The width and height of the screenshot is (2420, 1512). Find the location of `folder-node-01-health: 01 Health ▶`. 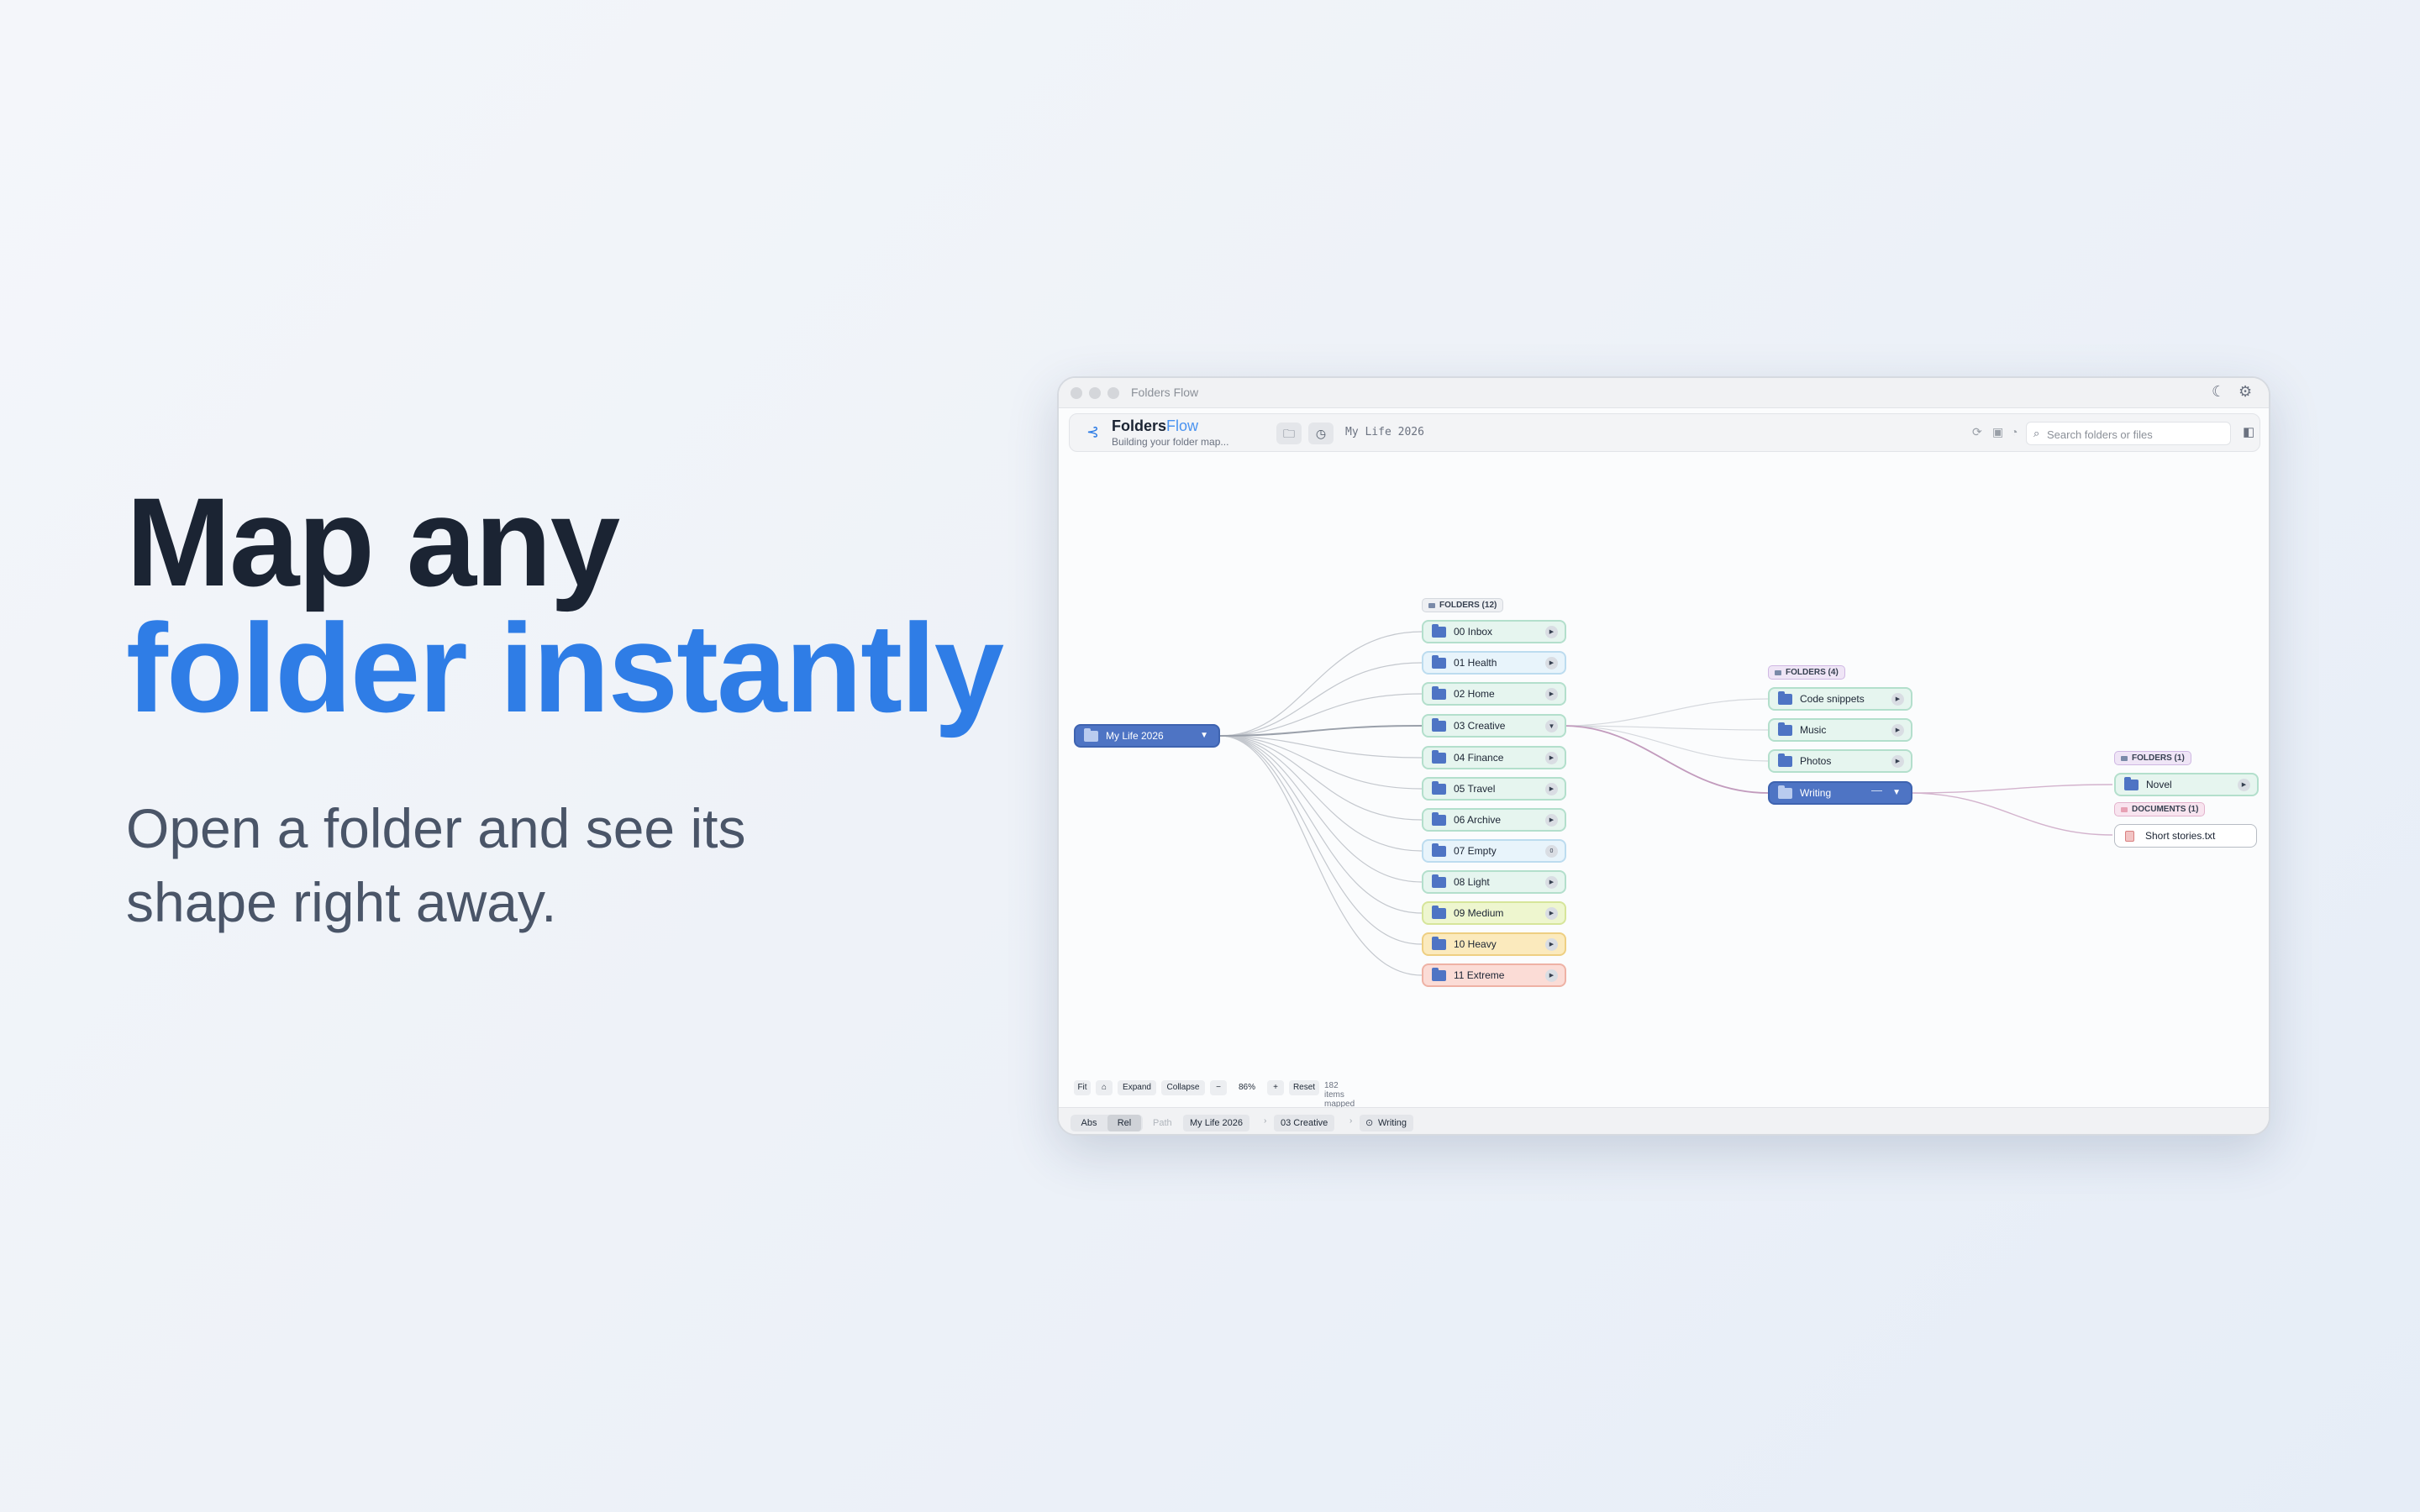

folder-node-01-health: 01 Health ▶ is located at coordinates (1494, 663).